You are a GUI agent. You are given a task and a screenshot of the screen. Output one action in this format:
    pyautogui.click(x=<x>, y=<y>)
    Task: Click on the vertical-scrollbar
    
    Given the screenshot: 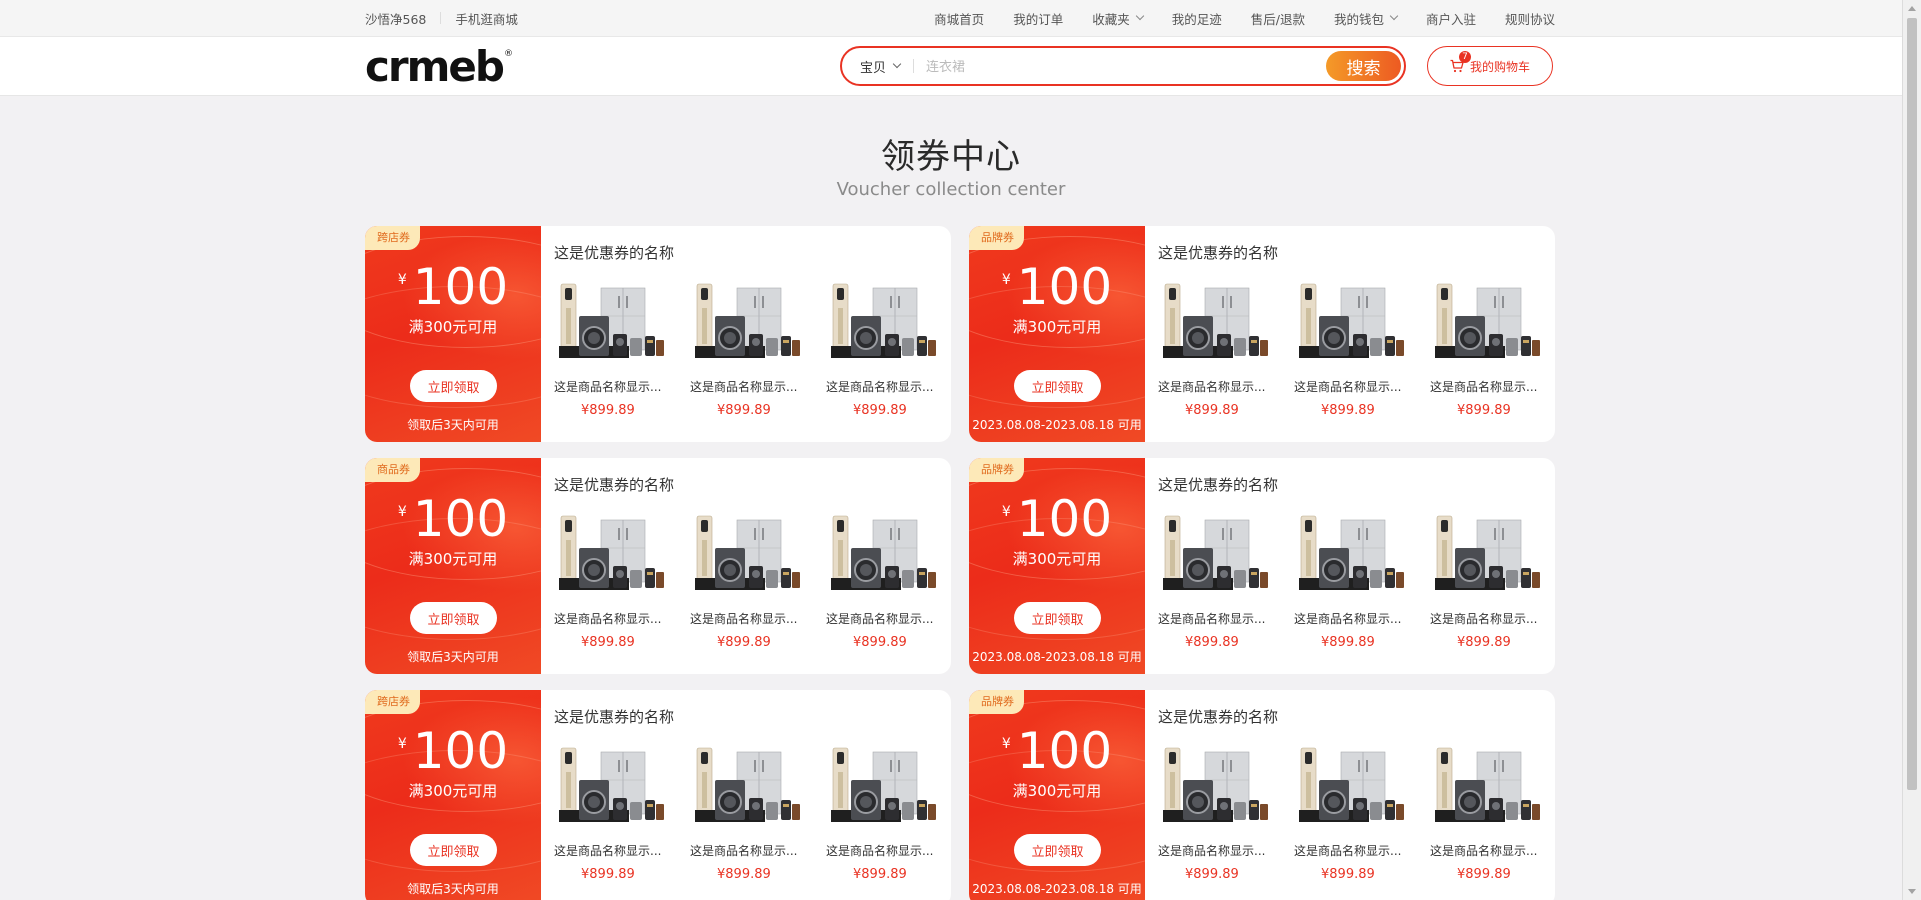 What is the action you would take?
    pyautogui.click(x=1911, y=450)
    